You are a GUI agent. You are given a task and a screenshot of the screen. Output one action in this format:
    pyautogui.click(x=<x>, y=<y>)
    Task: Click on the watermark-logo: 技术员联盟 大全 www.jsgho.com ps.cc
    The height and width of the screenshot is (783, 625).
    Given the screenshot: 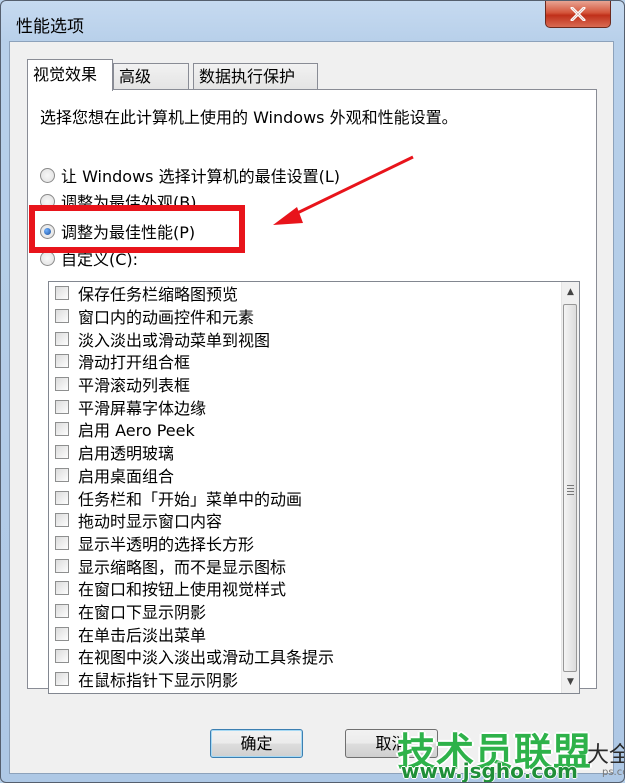 What is the action you would take?
    pyautogui.click(x=510, y=752)
    